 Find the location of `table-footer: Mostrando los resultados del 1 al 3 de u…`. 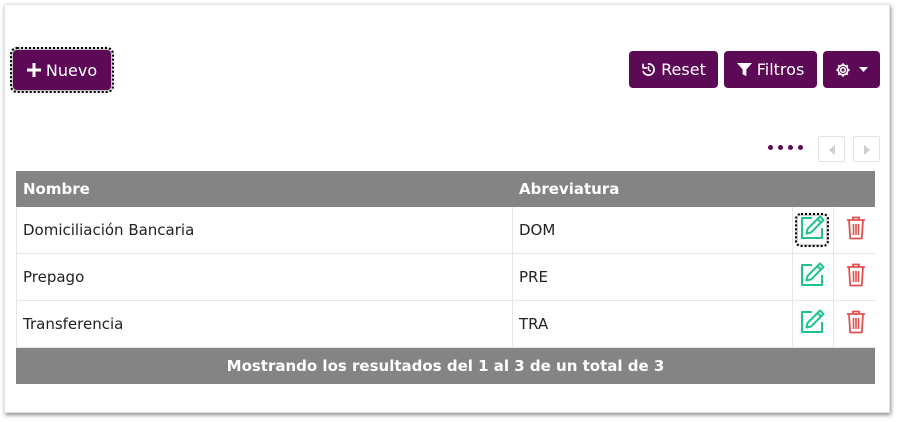

table-footer: Mostrando los resultados del 1 al 3 de u… is located at coordinates (445, 366).